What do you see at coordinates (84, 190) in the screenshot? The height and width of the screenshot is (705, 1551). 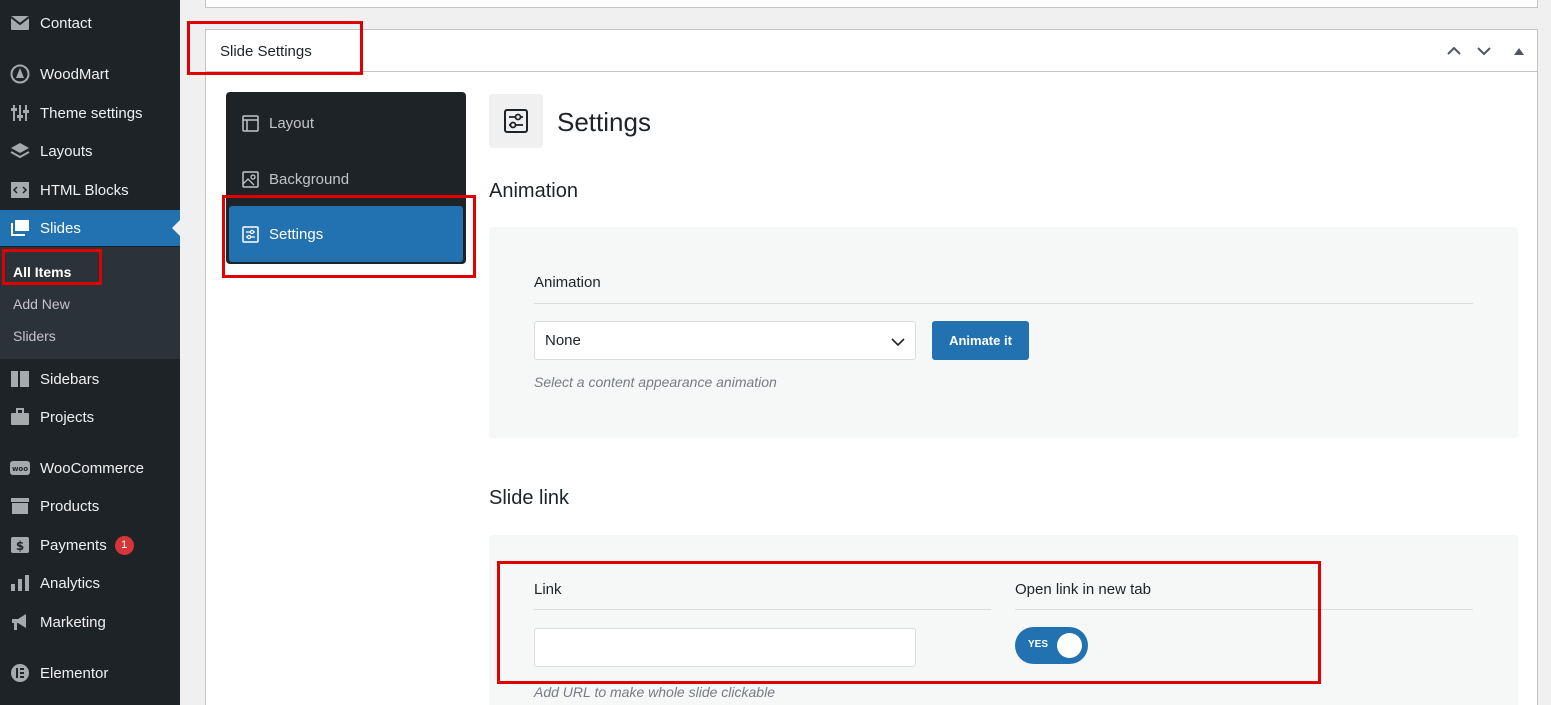 I see `sidebar-item-label: HTML Blocks` at bounding box center [84, 190].